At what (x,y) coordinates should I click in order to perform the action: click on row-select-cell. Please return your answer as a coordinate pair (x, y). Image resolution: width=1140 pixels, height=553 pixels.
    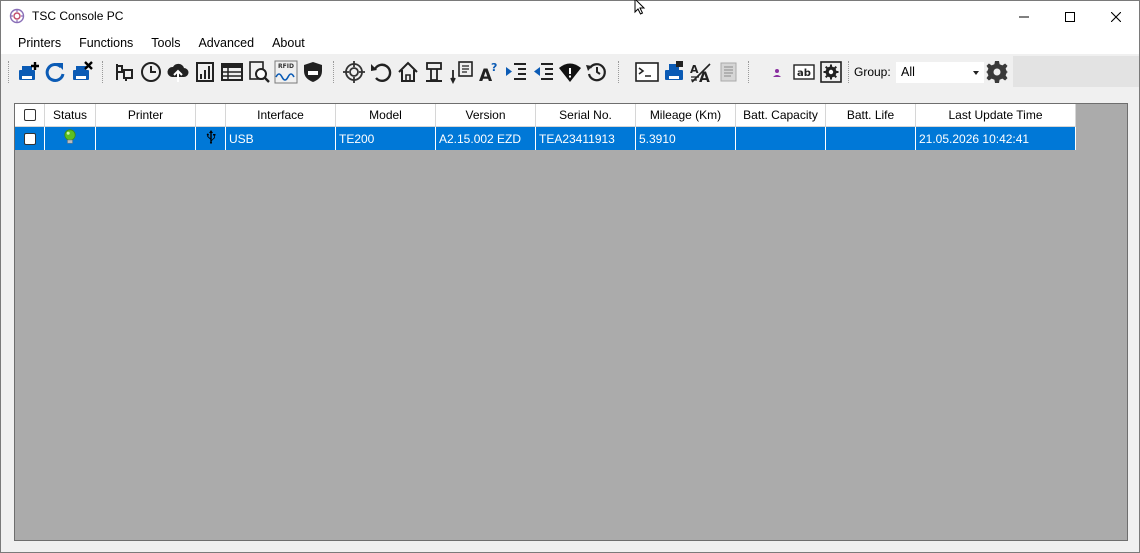
    Looking at the image, I should click on (30, 138).